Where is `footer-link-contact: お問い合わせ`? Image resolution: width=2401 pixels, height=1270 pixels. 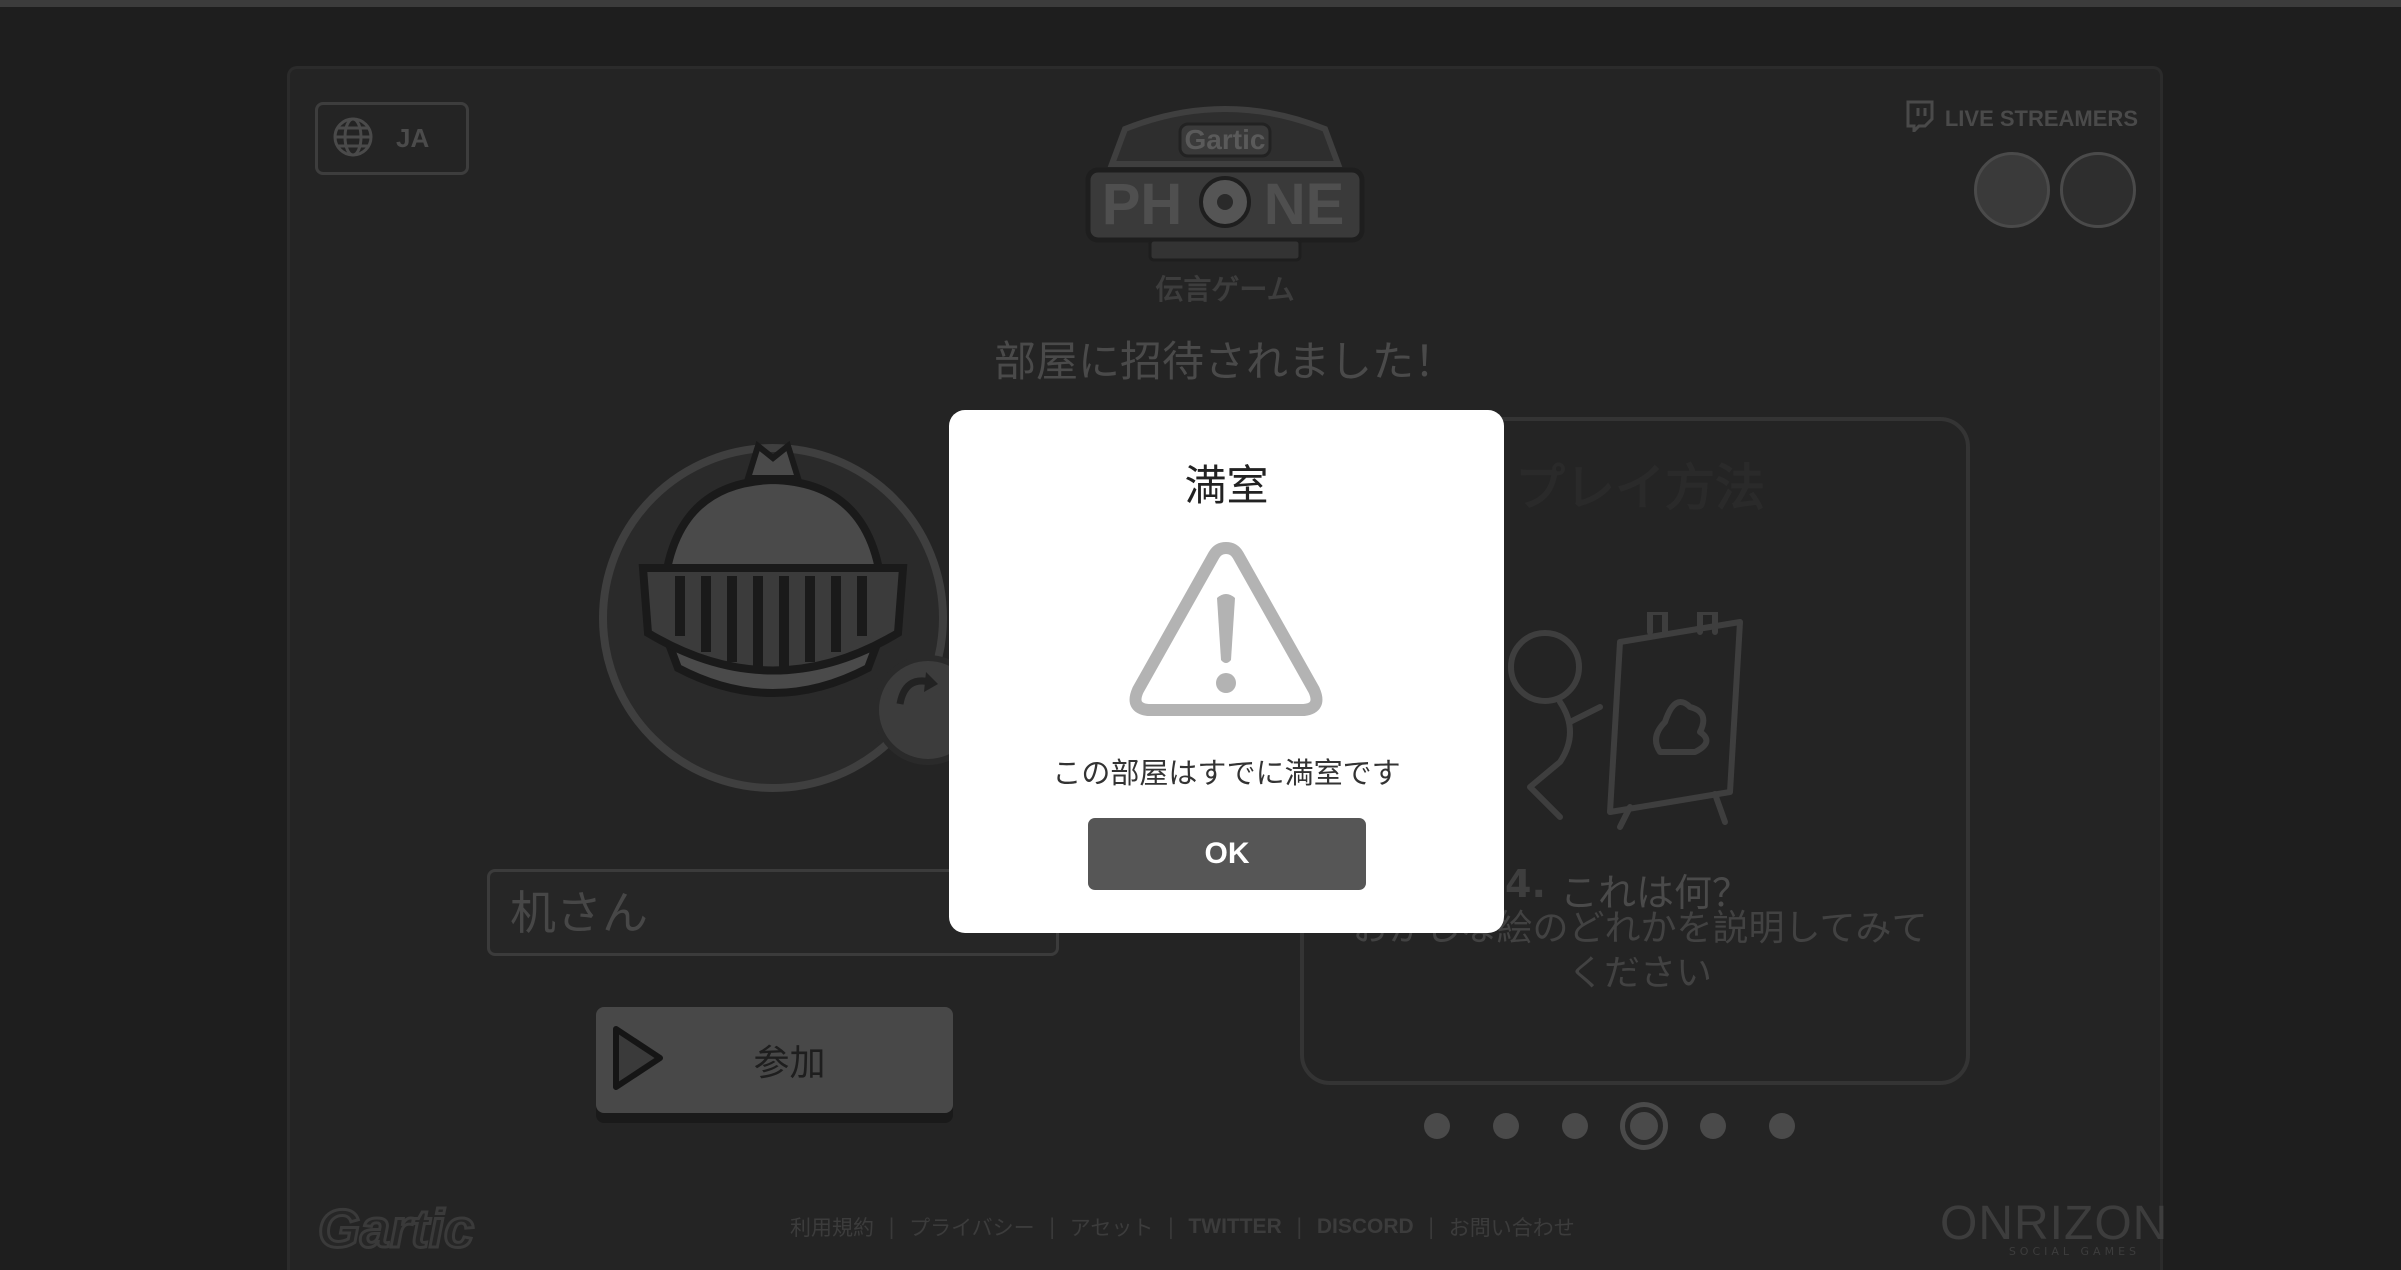
footer-link-contact: お問い合わせ is located at coordinates (1512, 1227).